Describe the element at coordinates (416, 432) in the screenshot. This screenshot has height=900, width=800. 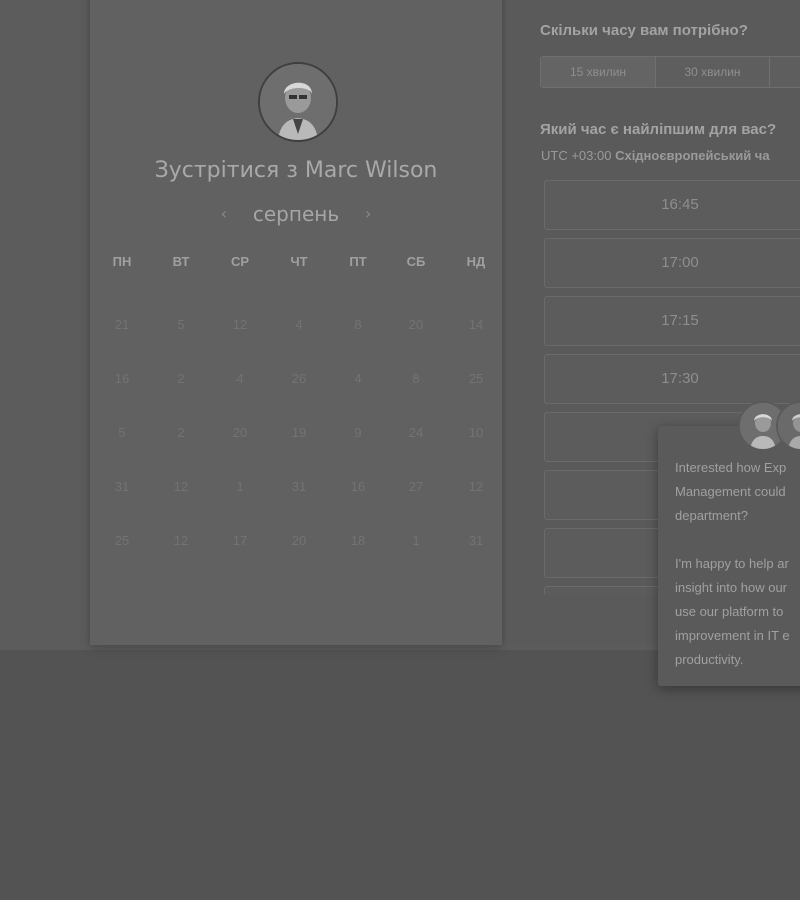
I see `day-cell: 24` at that location.